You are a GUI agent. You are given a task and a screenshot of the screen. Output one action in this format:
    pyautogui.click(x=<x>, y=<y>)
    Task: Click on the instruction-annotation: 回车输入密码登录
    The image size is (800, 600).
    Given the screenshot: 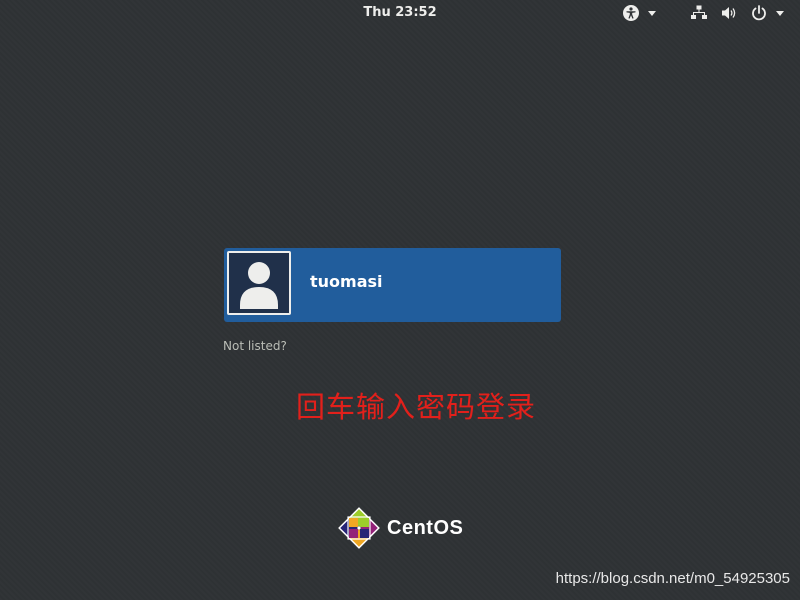 What is the action you would take?
    pyautogui.click(x=416, y=407)
    